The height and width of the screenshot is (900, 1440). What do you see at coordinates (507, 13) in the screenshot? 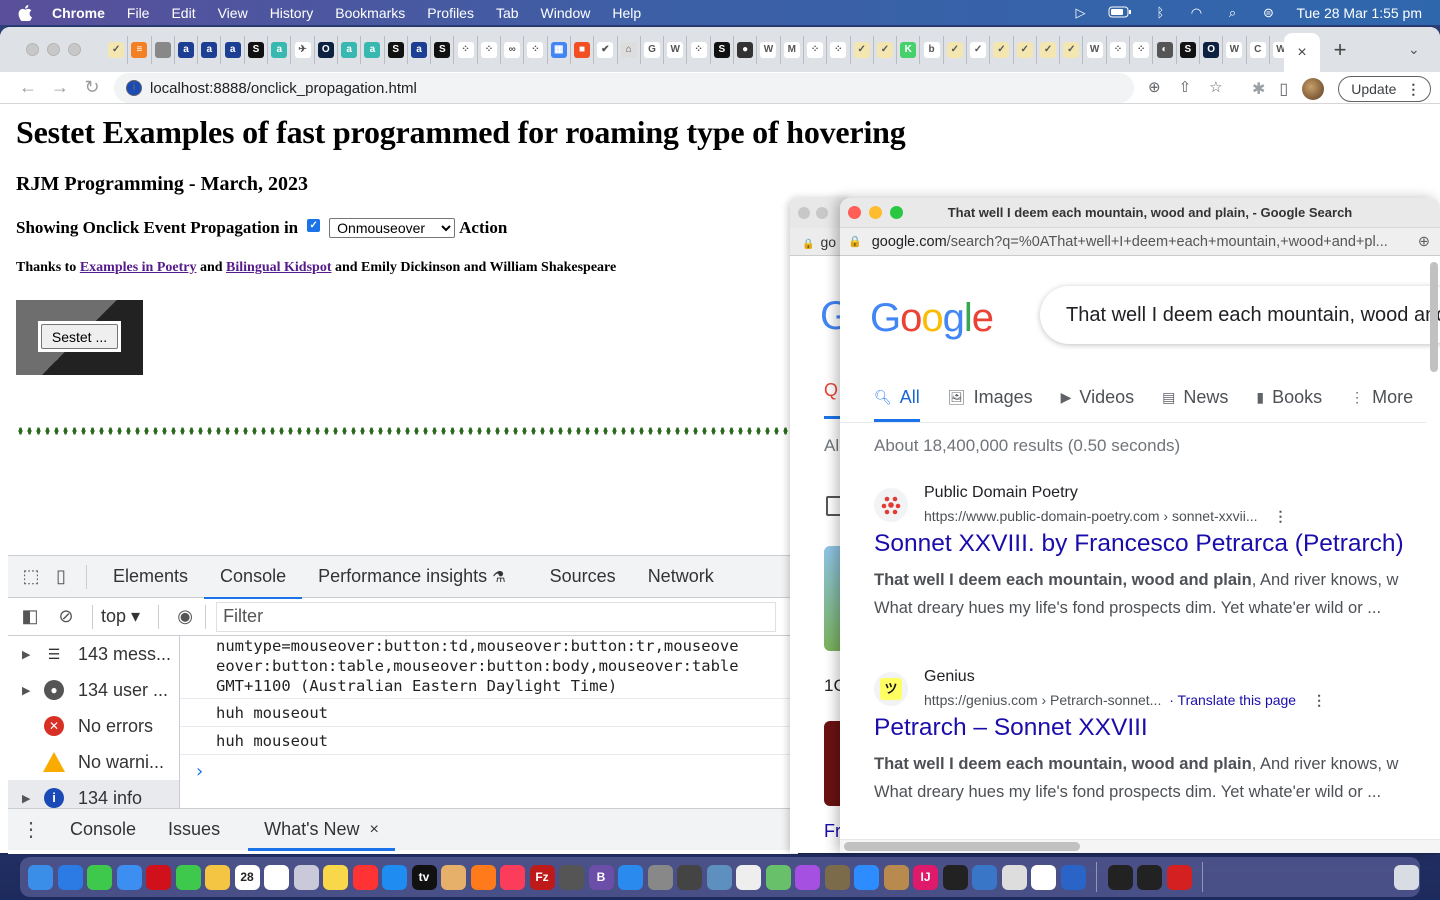
I see `menu-tab: Tab` at bounding box center [507, 13].